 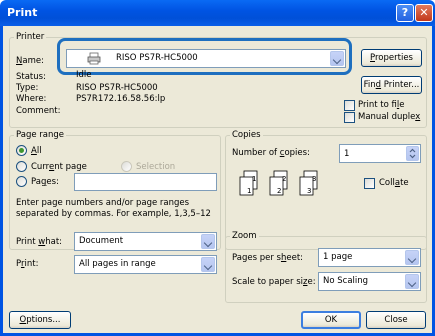 What do you see at coordinates (217, 13) in the screenshot?
I see `title-bar` at bounding box center [217, 13].